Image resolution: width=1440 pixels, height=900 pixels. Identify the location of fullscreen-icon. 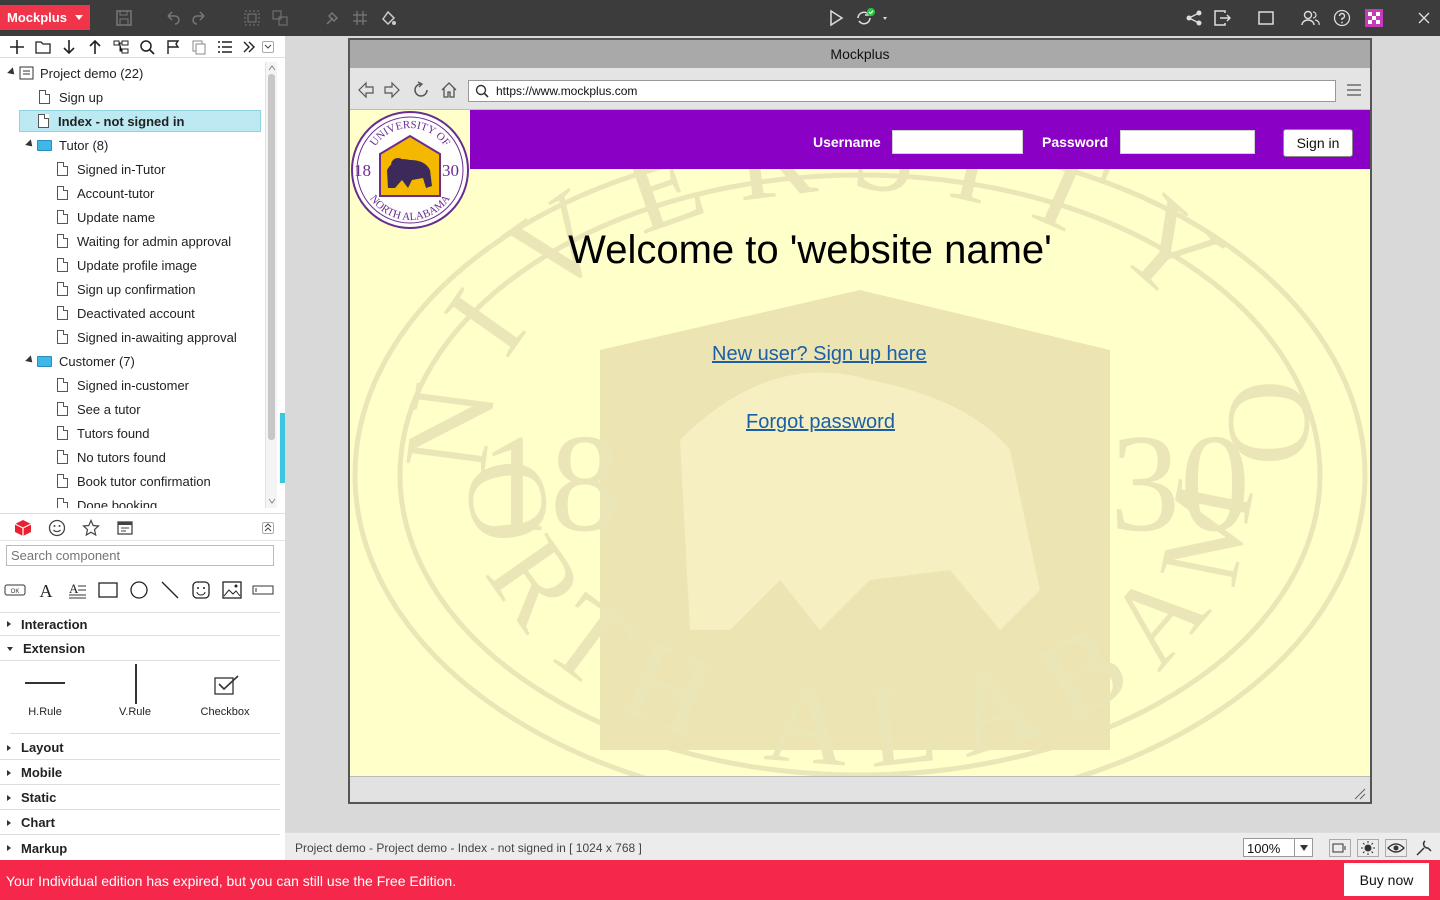
(1266, 18).